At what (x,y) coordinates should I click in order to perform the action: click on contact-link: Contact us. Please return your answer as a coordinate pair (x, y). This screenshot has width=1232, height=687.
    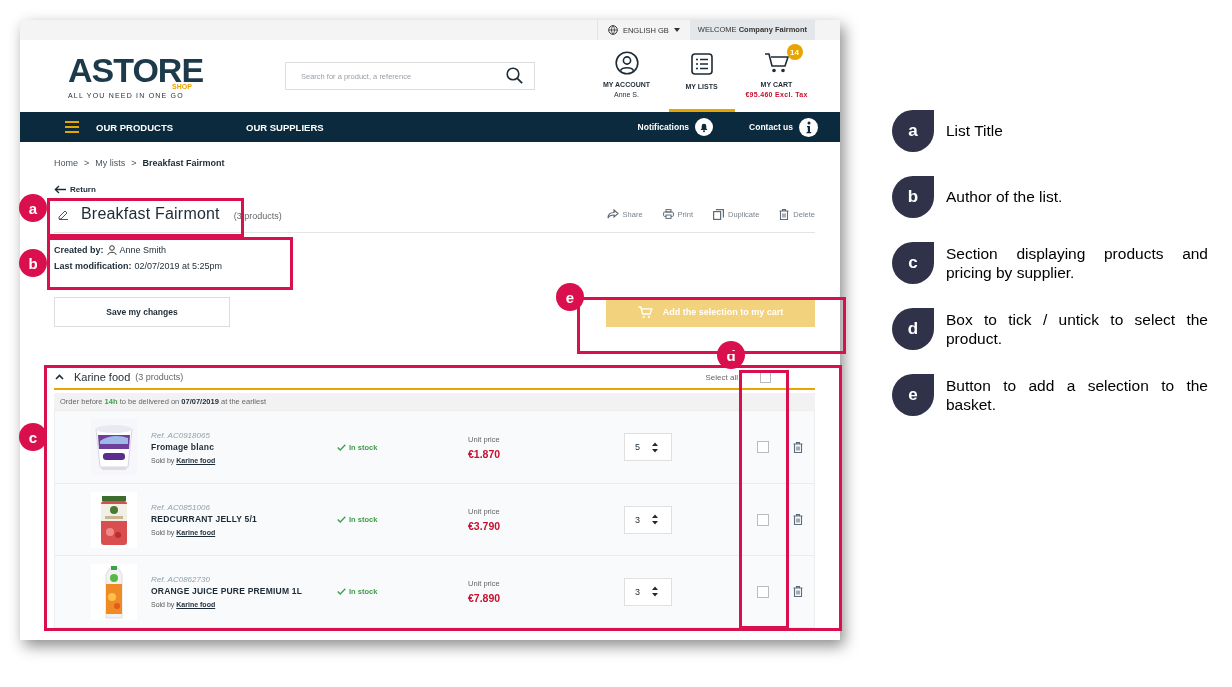
    Looking at the image, I should click on (771, 127).